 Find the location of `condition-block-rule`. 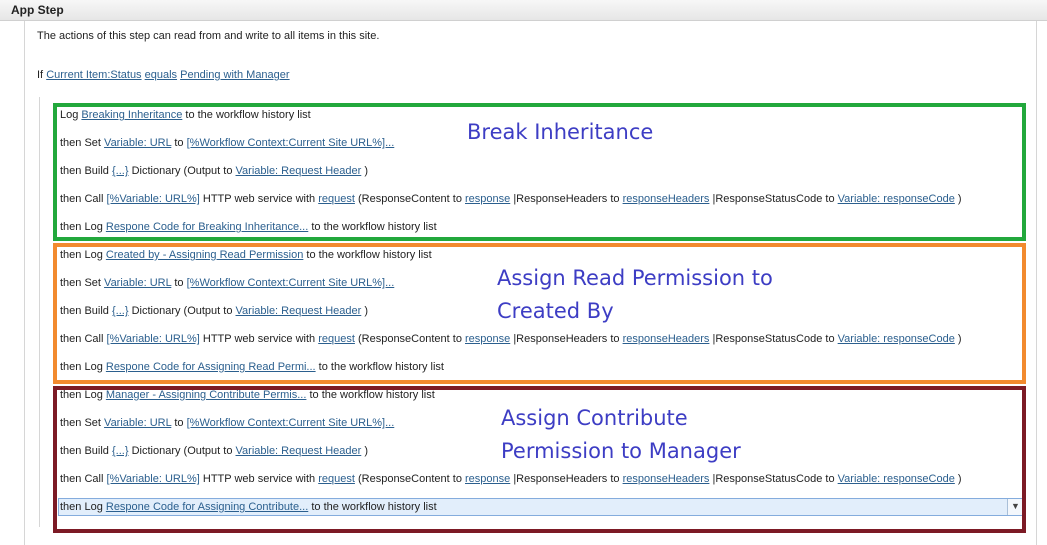

condition-block-rule is located at coordinates (39, 312).